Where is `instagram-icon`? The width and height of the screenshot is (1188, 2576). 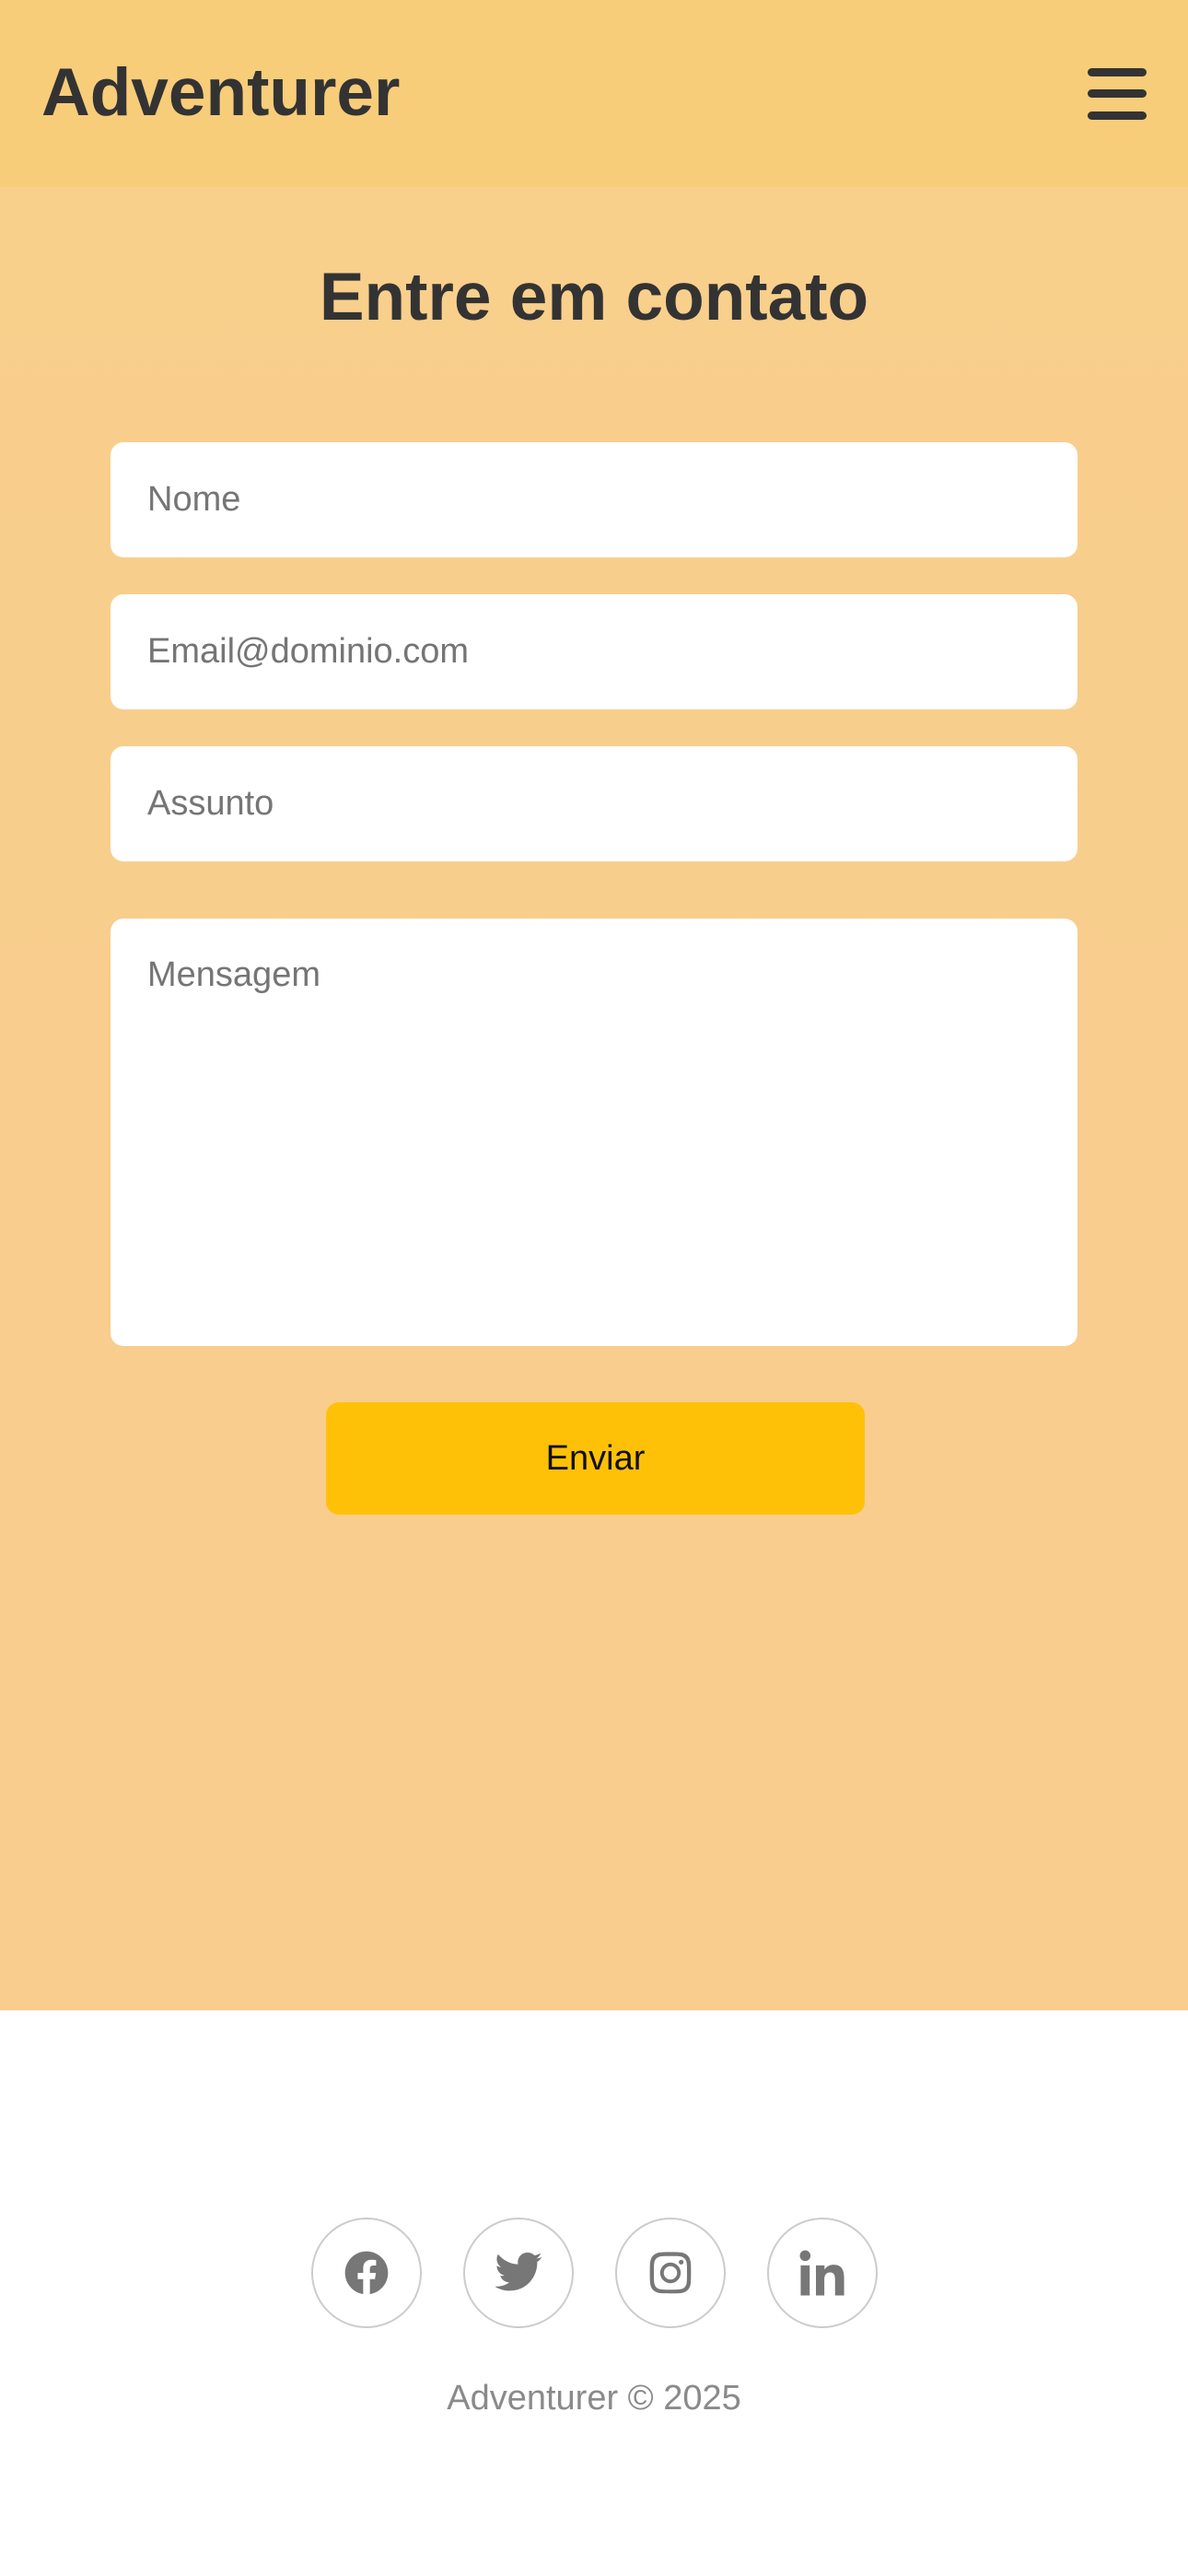
instagram-icon is located at coordinates (670, 2273).